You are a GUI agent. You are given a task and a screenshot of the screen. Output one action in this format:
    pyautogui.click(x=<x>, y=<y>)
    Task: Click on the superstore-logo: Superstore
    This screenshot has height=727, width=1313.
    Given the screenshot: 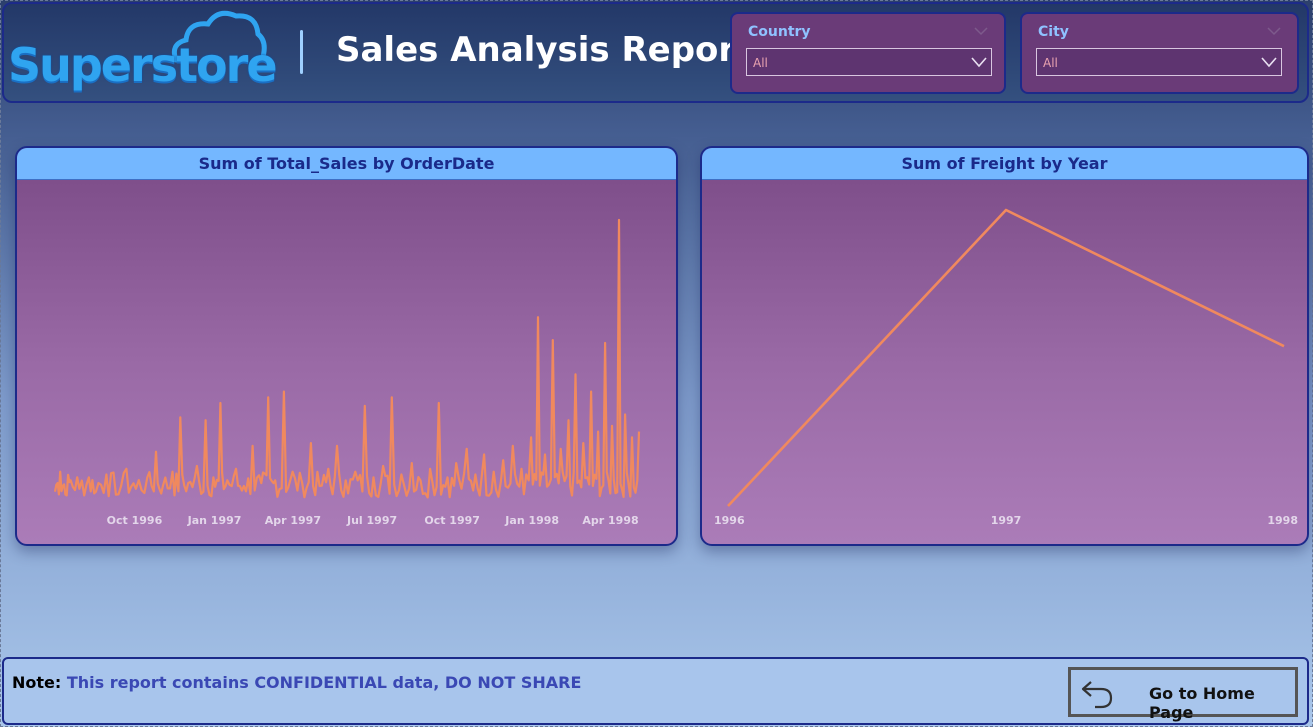 What is the action you would take?
    pyautogui.click(x=143, y=54)
    